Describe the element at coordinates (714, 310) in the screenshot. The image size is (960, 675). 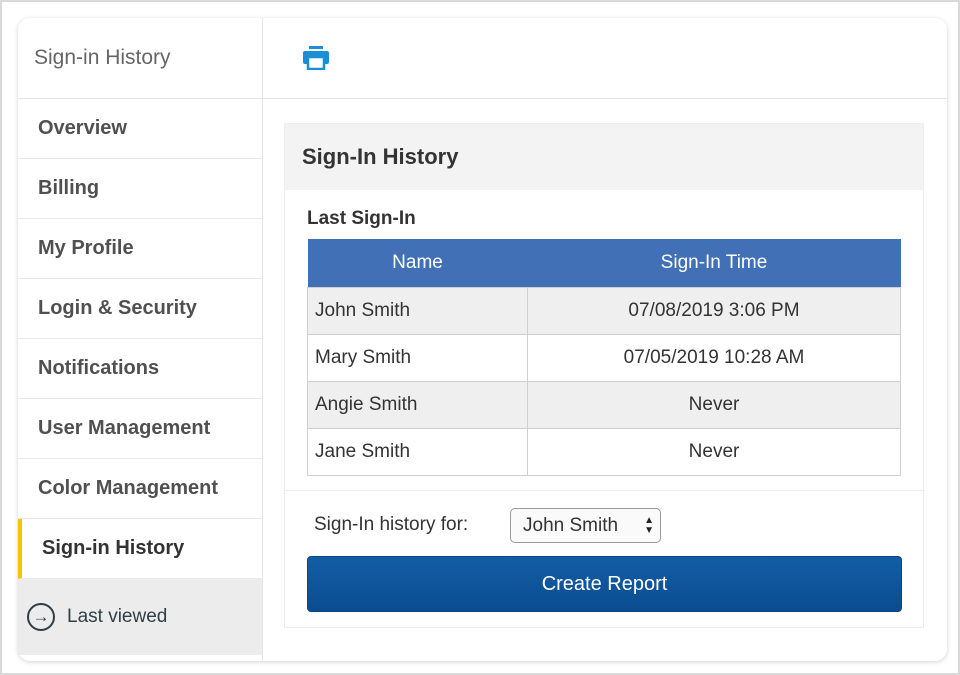
I see `cell-sign-in-time: 07/08/2019 3:06 PM` at that location.